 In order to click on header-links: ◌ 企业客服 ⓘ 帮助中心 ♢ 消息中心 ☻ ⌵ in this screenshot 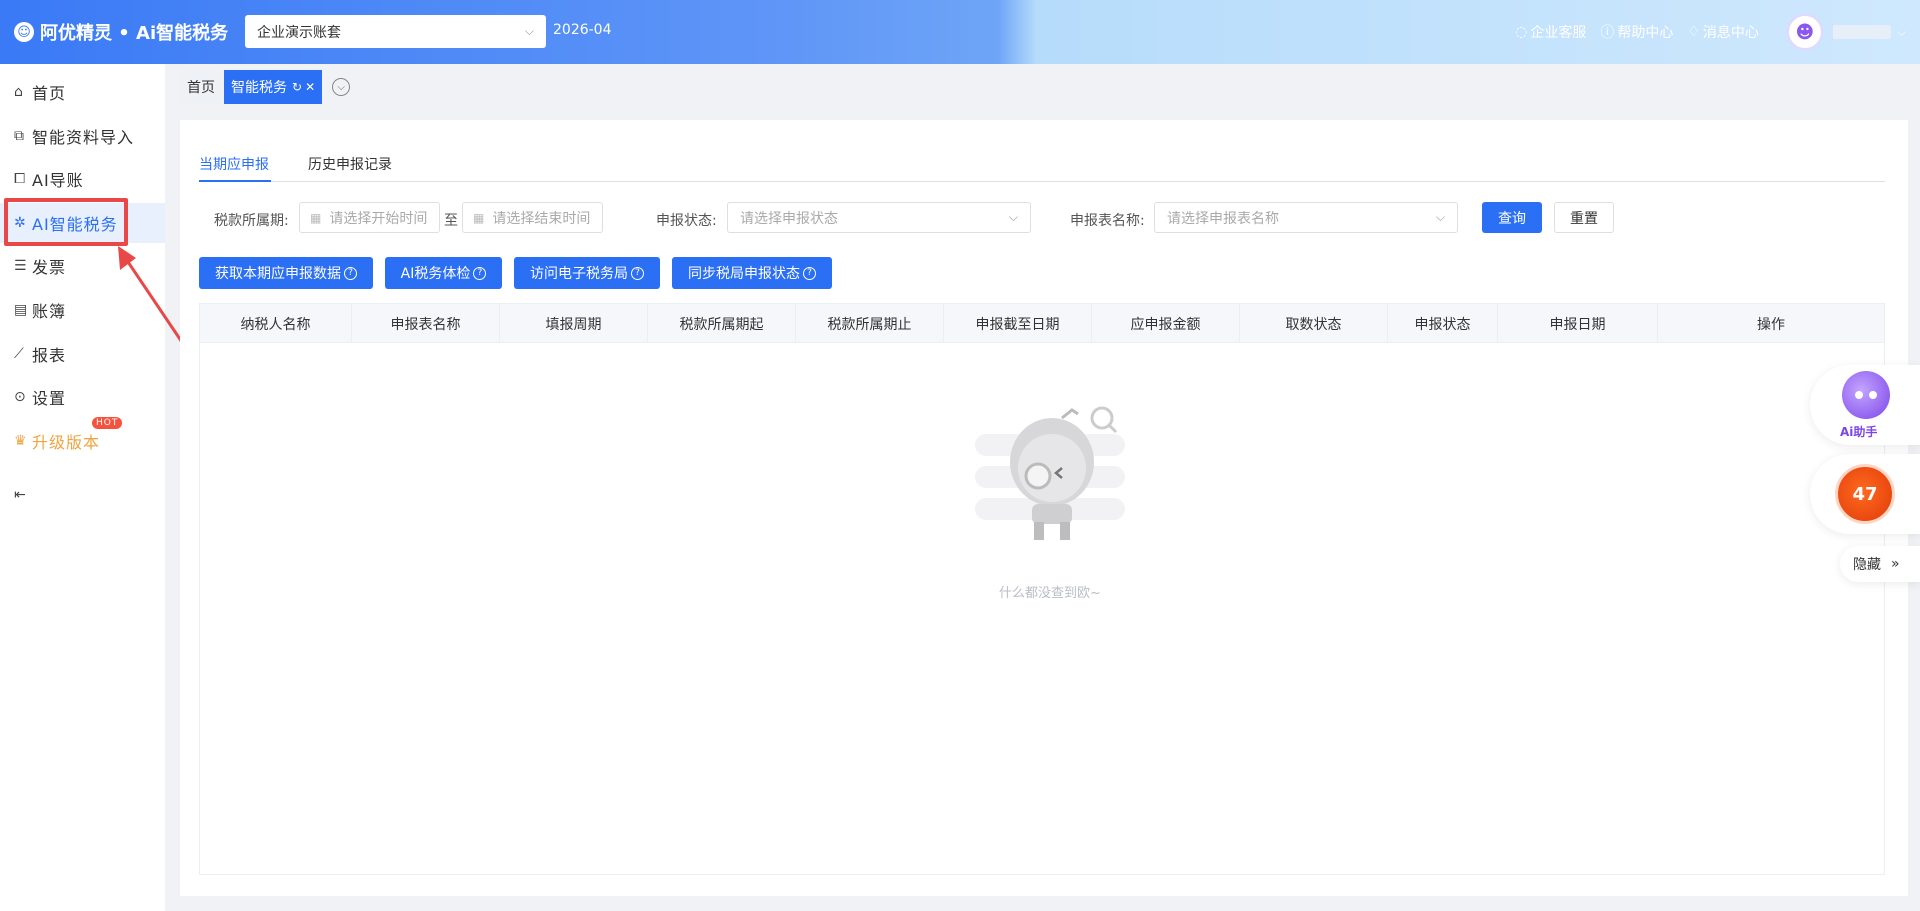, I will do `click(1717, 32)`.